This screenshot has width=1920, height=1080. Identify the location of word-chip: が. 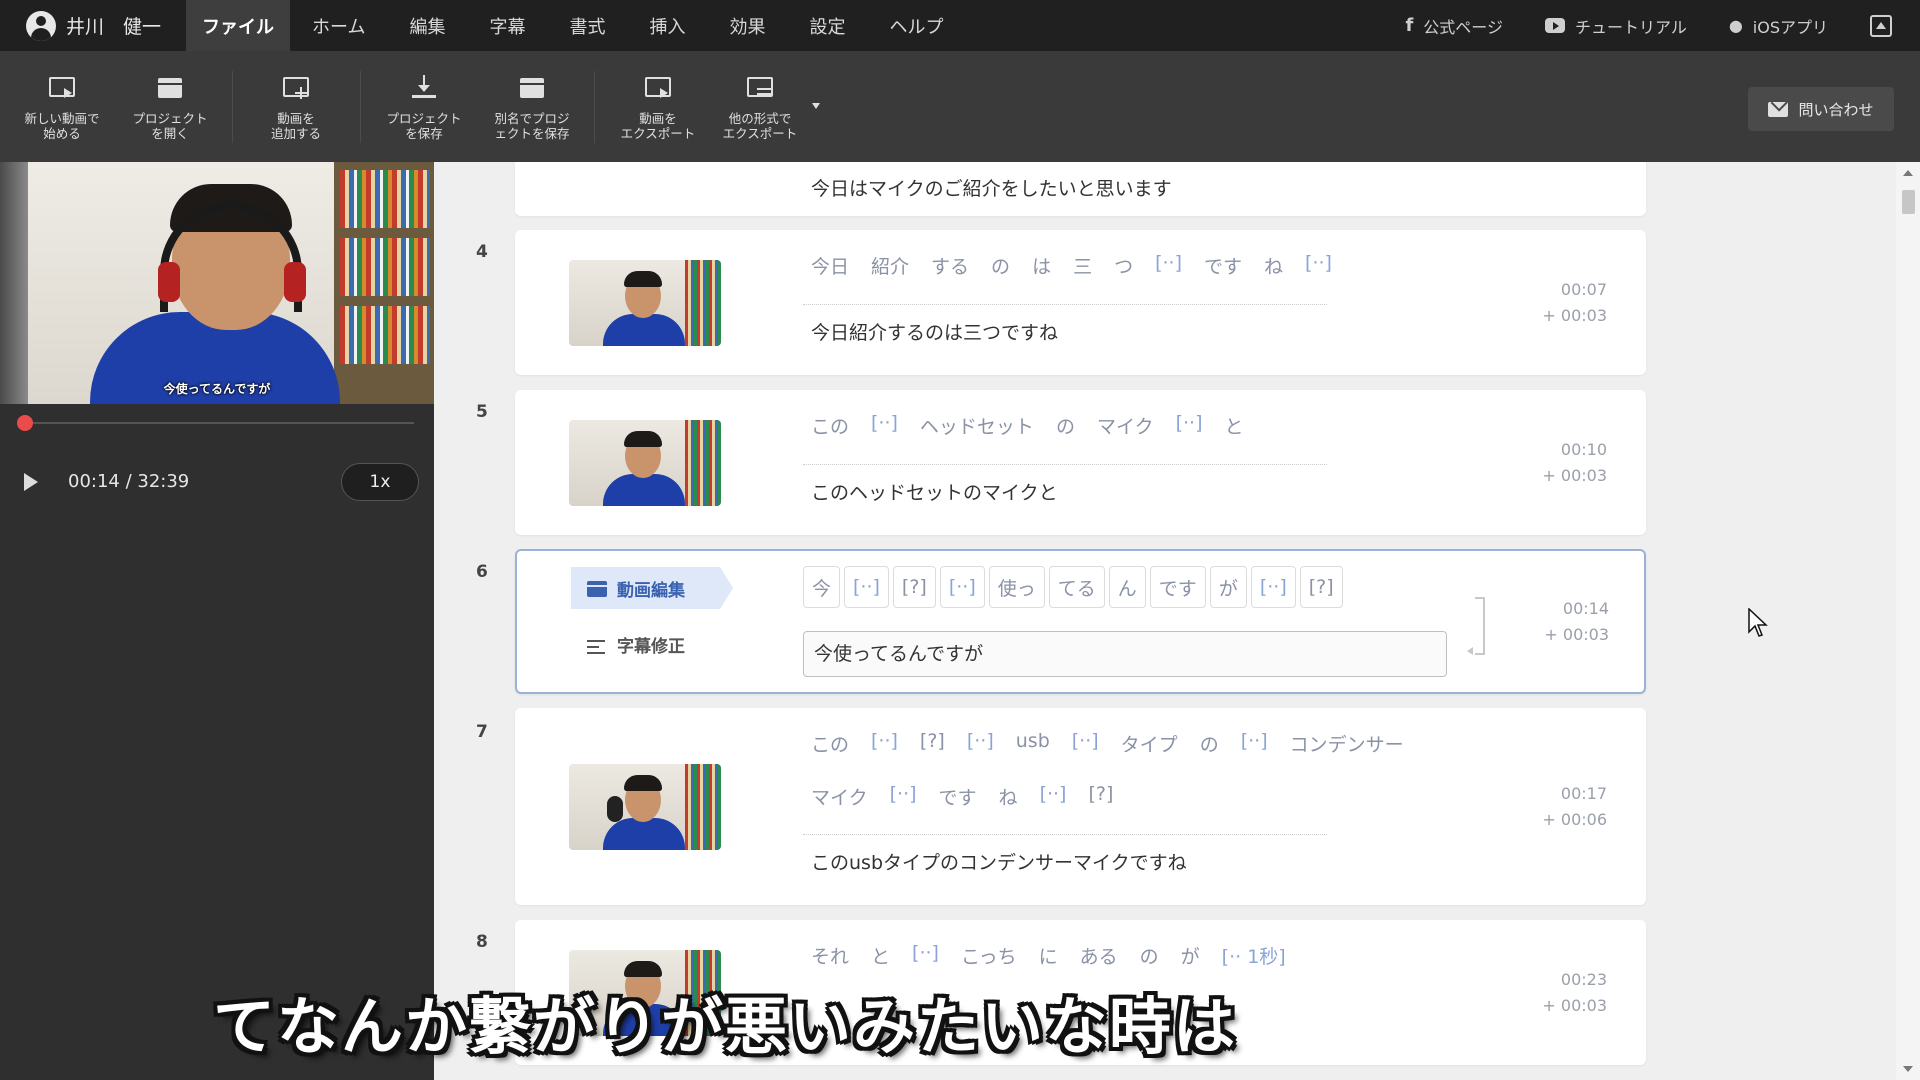
(1228, 587).